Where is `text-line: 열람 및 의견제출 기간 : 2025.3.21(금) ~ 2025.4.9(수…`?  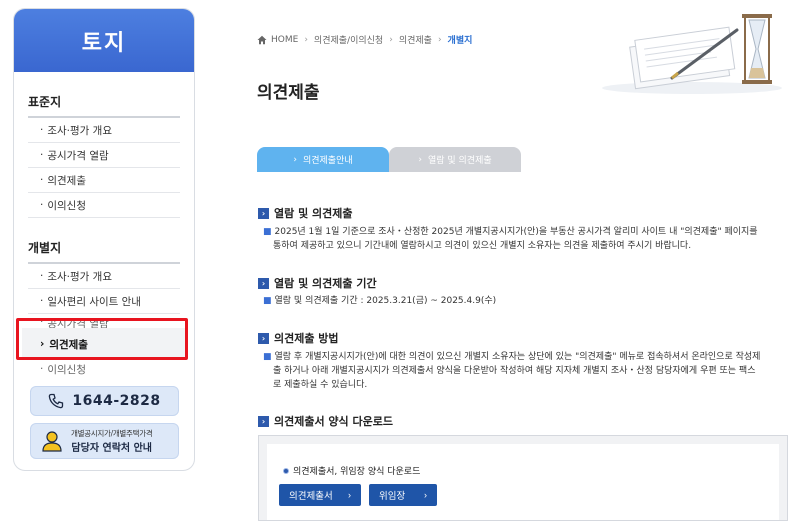
text-line: 열람 및 의견제출 기간 : 2025.3.21(금) ~ 2025.4.9(수… is located at coordinates (385, 301).